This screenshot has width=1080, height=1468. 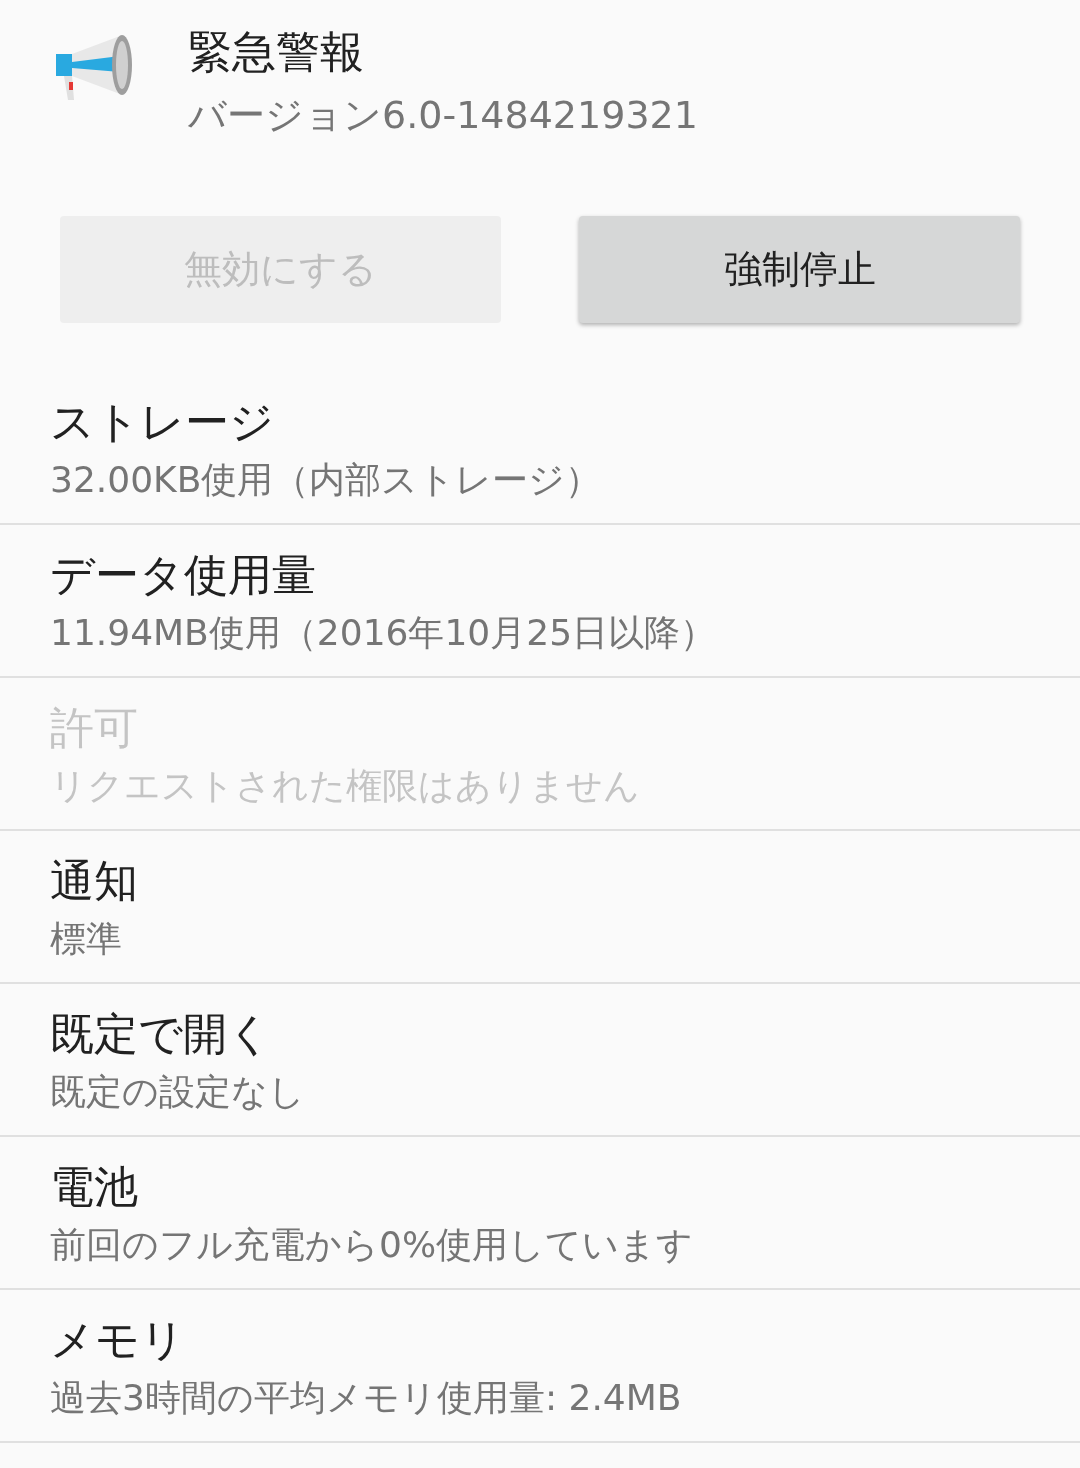 I want to click on app-version: バージョン6.0-1484219321, so click(x=443, y=115).